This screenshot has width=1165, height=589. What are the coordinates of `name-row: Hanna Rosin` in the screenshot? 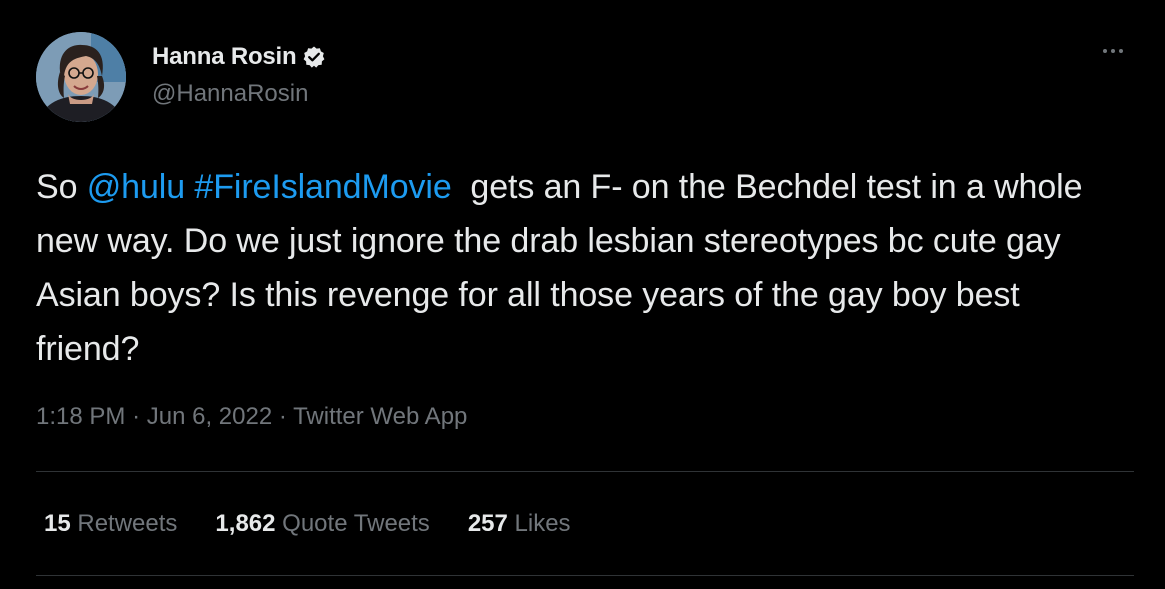 It's located at (239, 57).